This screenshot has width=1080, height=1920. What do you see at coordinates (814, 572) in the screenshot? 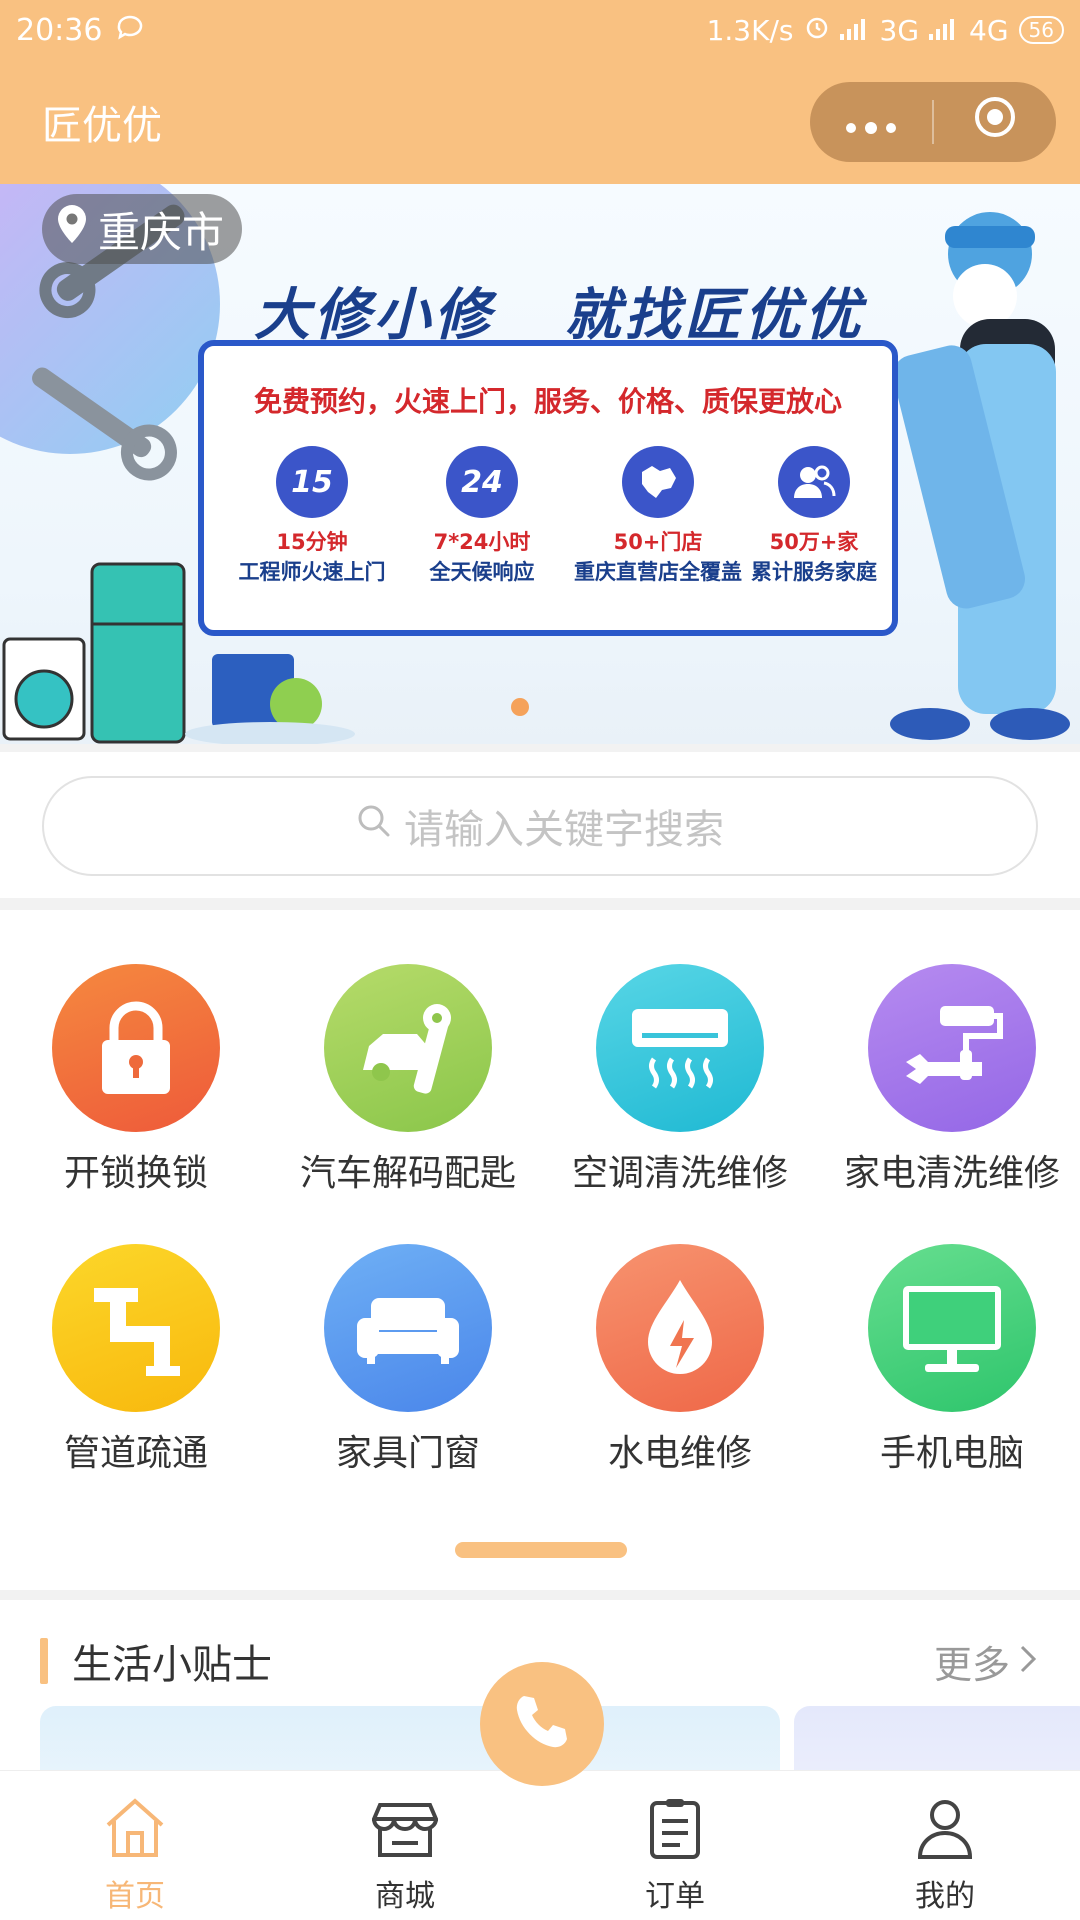
I see `feature-line2: 累计服务家庭` at bounding box center [814, 572].